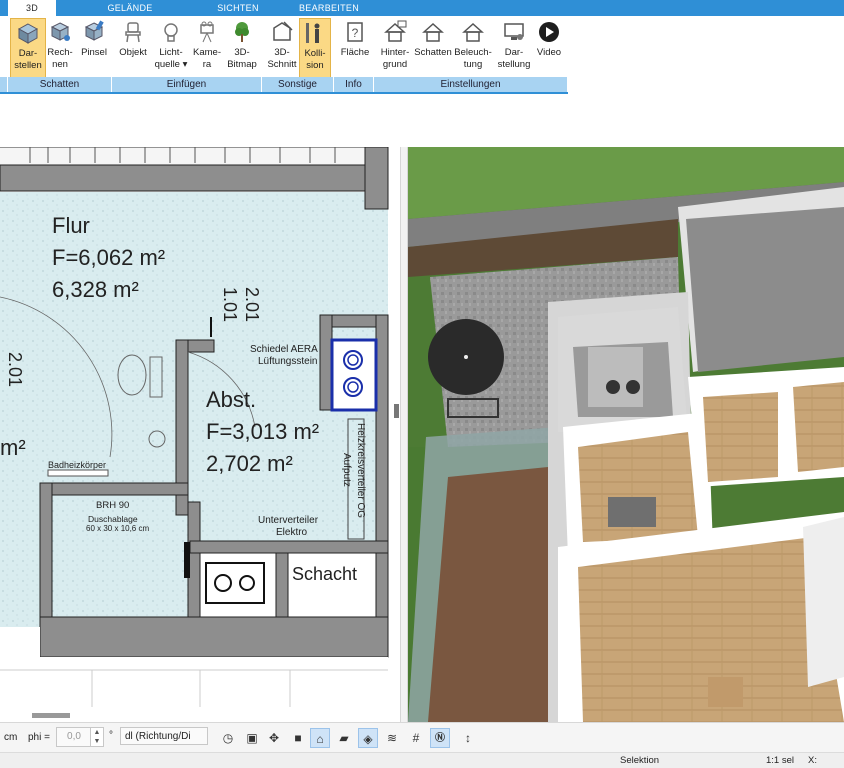  Describe the element at coordinates (15, 370) in the screenshot. I see `dimension-label-left: 2.01` at that location.